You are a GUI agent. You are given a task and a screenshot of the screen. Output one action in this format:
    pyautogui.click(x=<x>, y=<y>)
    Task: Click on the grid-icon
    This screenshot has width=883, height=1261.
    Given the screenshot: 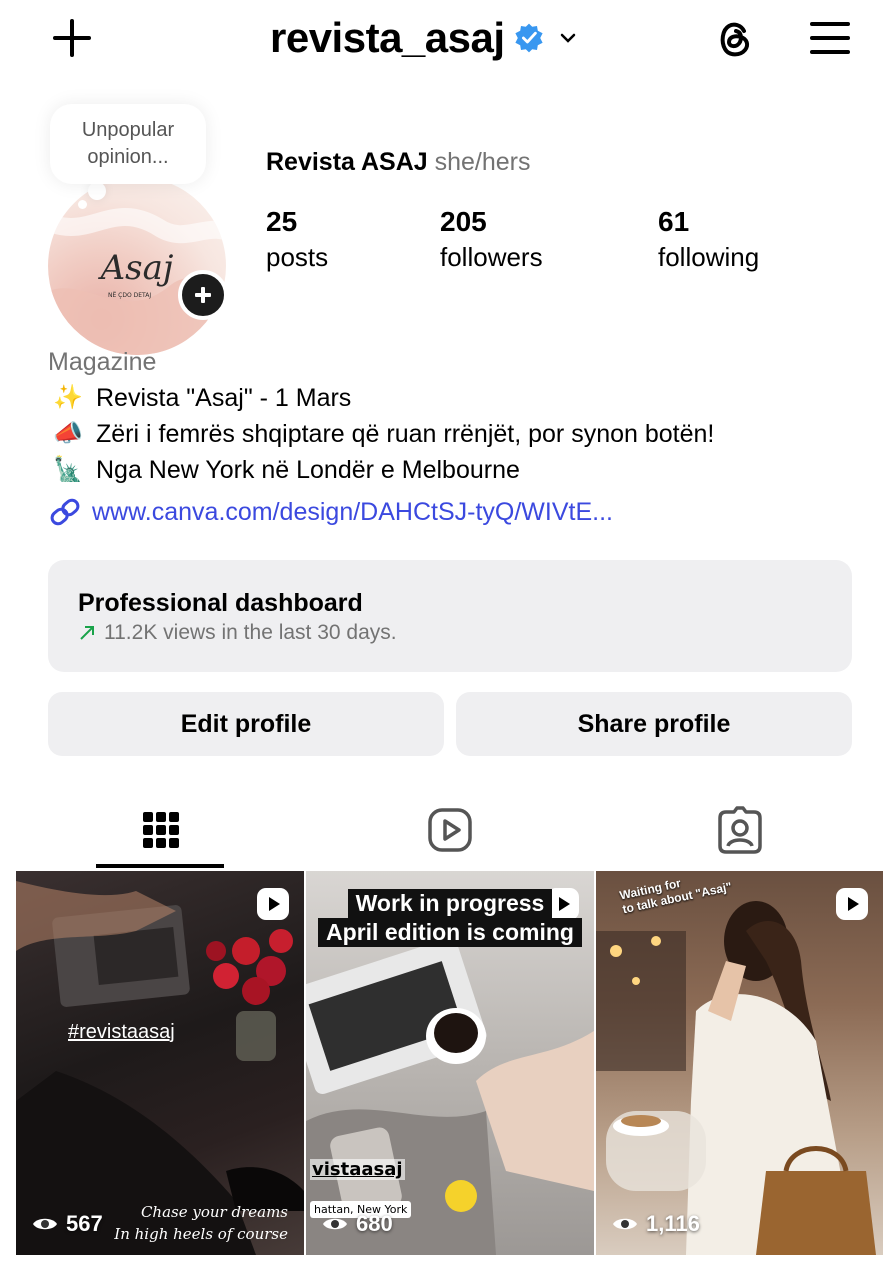 What is the action you would take?
    pyautogui.click(x=161, y=830)
    